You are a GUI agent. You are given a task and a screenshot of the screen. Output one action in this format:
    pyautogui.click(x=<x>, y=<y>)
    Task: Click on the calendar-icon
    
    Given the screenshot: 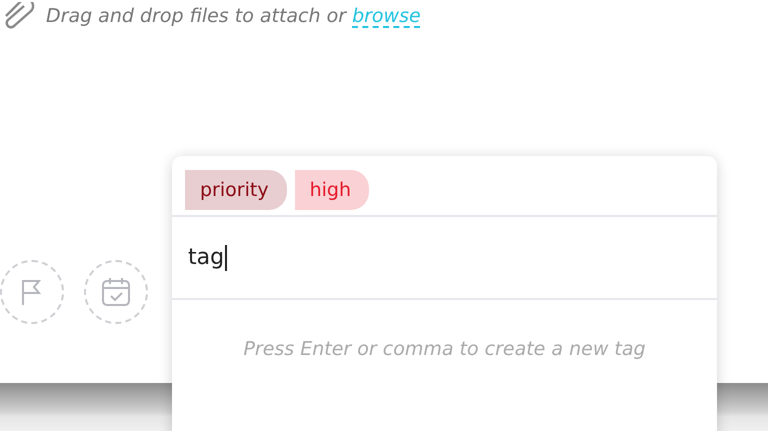 What is the action you would take?
    pyautogui.click(x=116, y=292)
    